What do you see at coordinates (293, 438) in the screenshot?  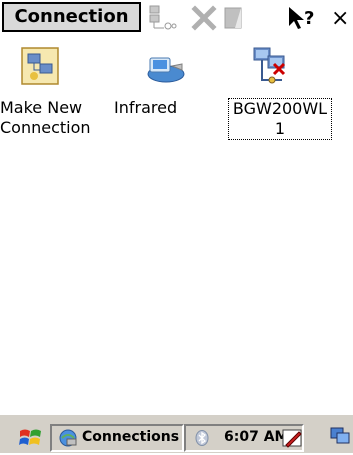 I see `pen-input-icon` at bounding box center [293, 438].